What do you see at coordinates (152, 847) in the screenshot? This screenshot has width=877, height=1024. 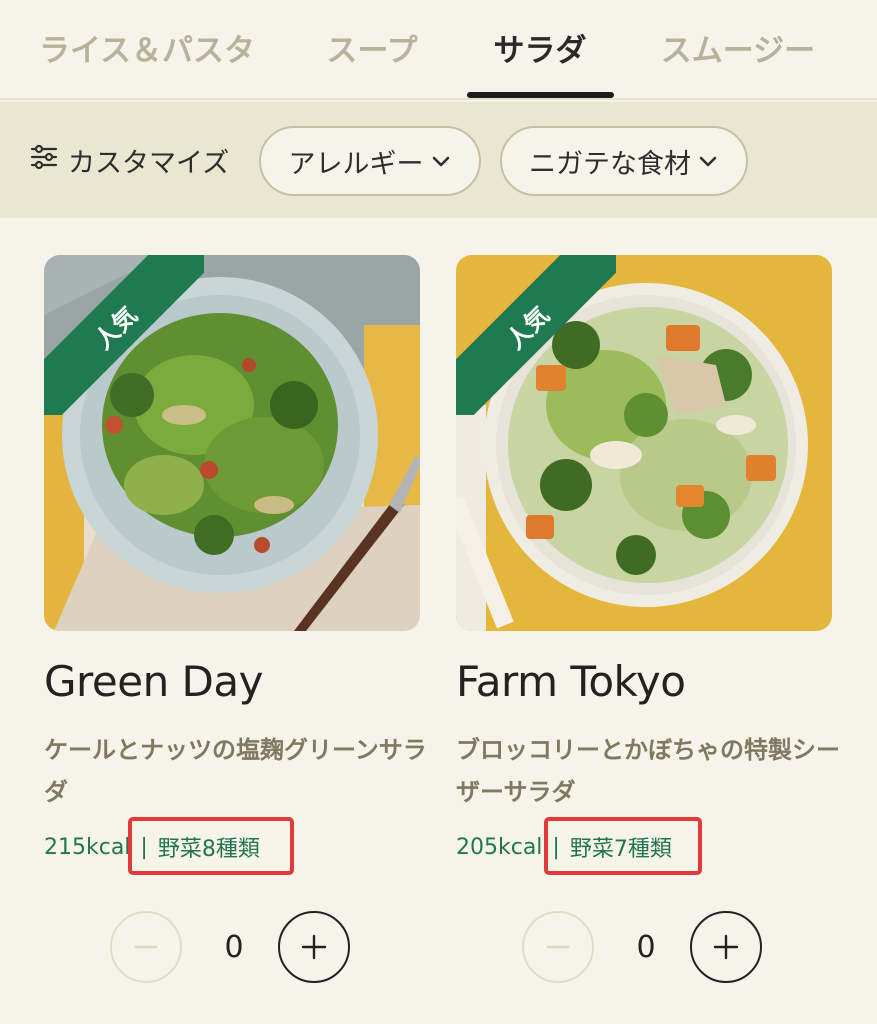 I see `product-meta: 215kcal | 野菜8種類` at bounding box center [152, 847].